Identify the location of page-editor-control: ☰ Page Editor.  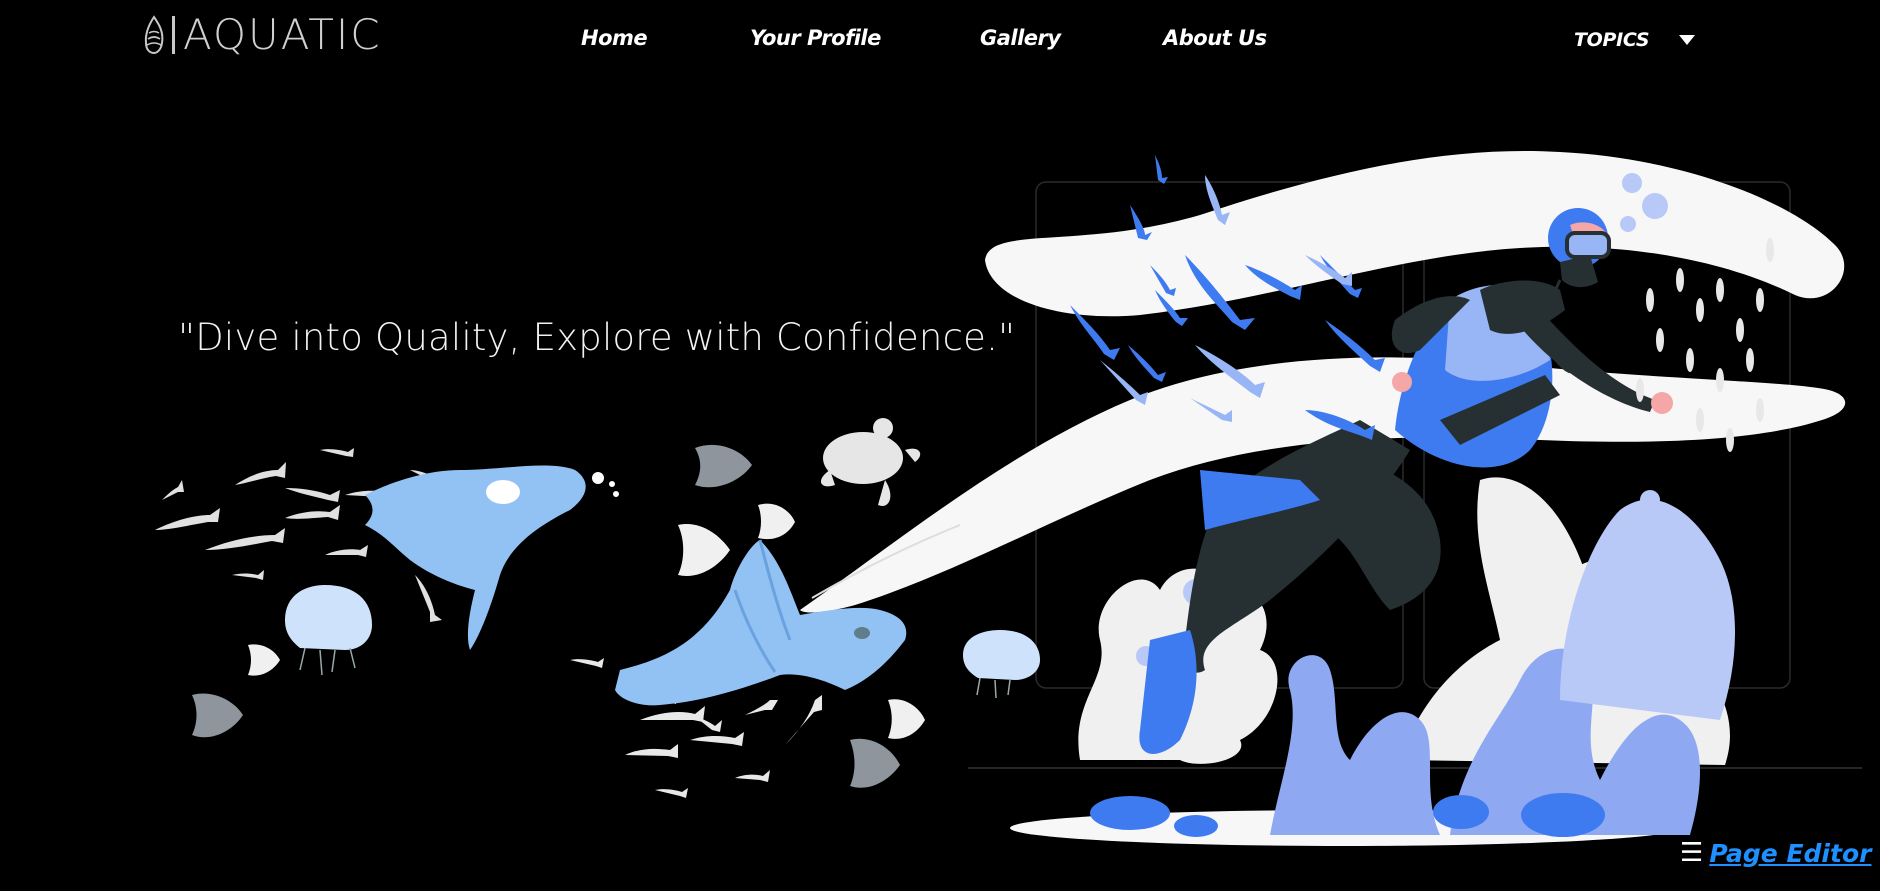
(1775, 853).